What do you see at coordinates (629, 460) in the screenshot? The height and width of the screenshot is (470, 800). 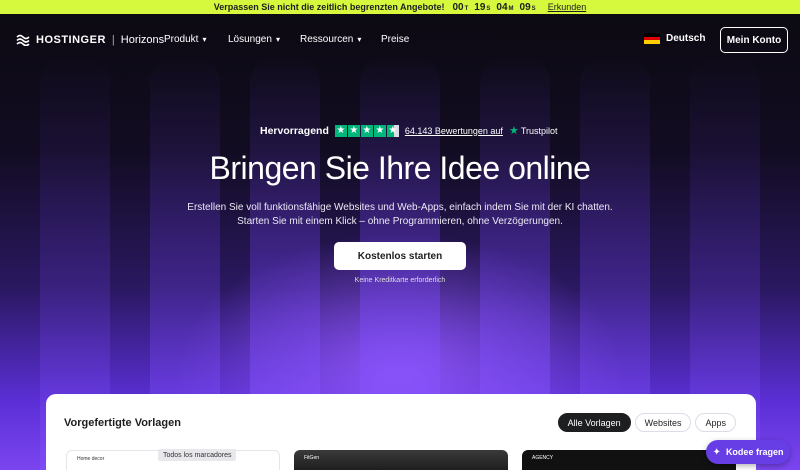 I see `template-thumbnail: AGENCY` at bounding box center [629, 460].